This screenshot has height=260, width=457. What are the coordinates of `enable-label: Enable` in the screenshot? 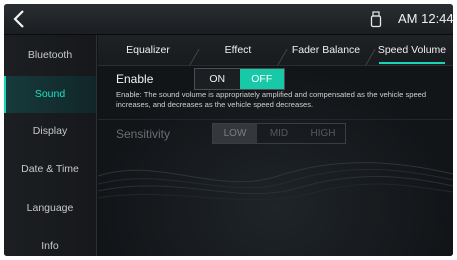 It's located at (135, 79).